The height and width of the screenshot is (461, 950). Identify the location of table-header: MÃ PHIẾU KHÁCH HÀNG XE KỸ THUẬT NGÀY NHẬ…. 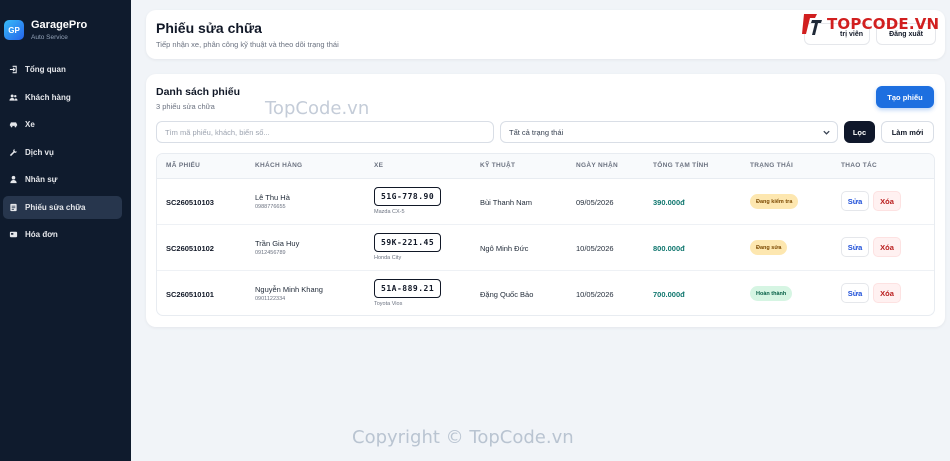
(545, 166).